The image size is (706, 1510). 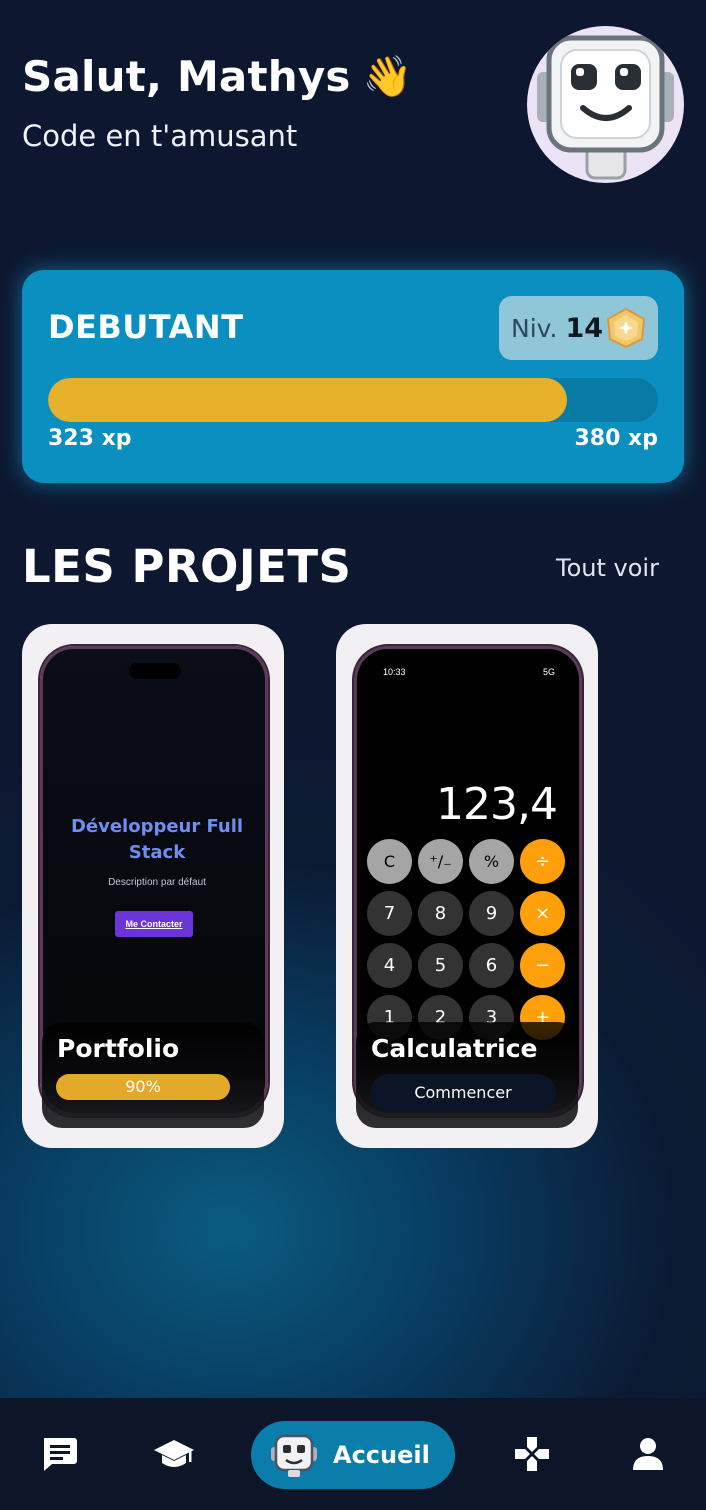 I want to click on calc-key: 9, so click(x=491, y=913).